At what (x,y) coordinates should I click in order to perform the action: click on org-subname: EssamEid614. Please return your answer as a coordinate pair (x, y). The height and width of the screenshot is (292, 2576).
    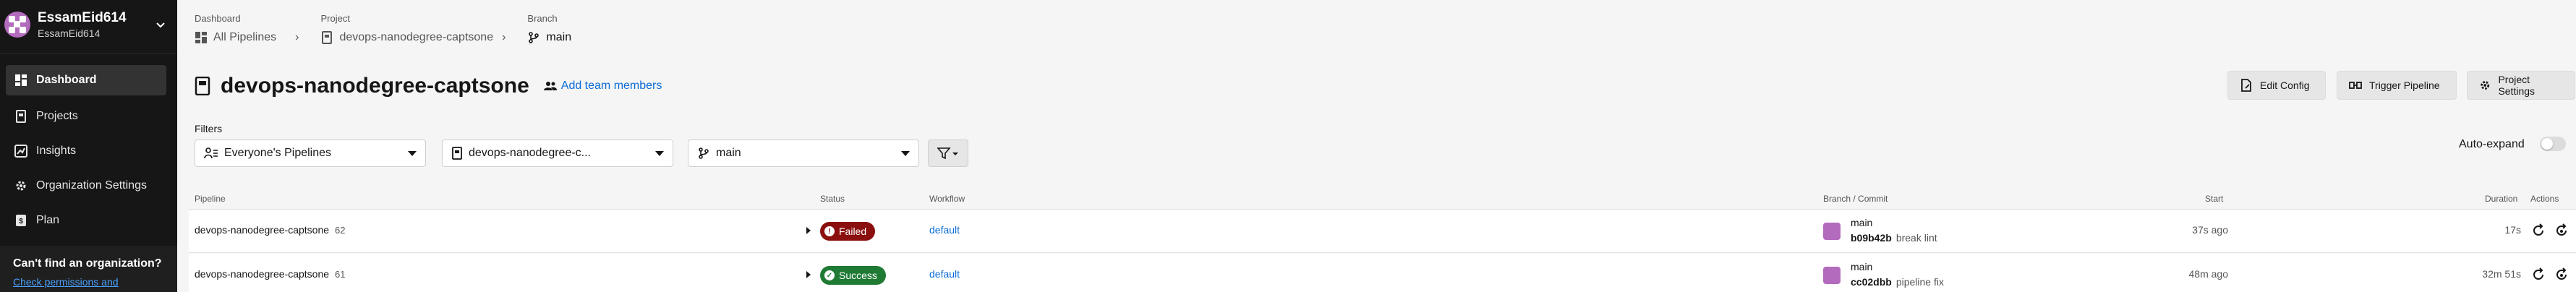
    Looking at the image, I should click on (69, 33).